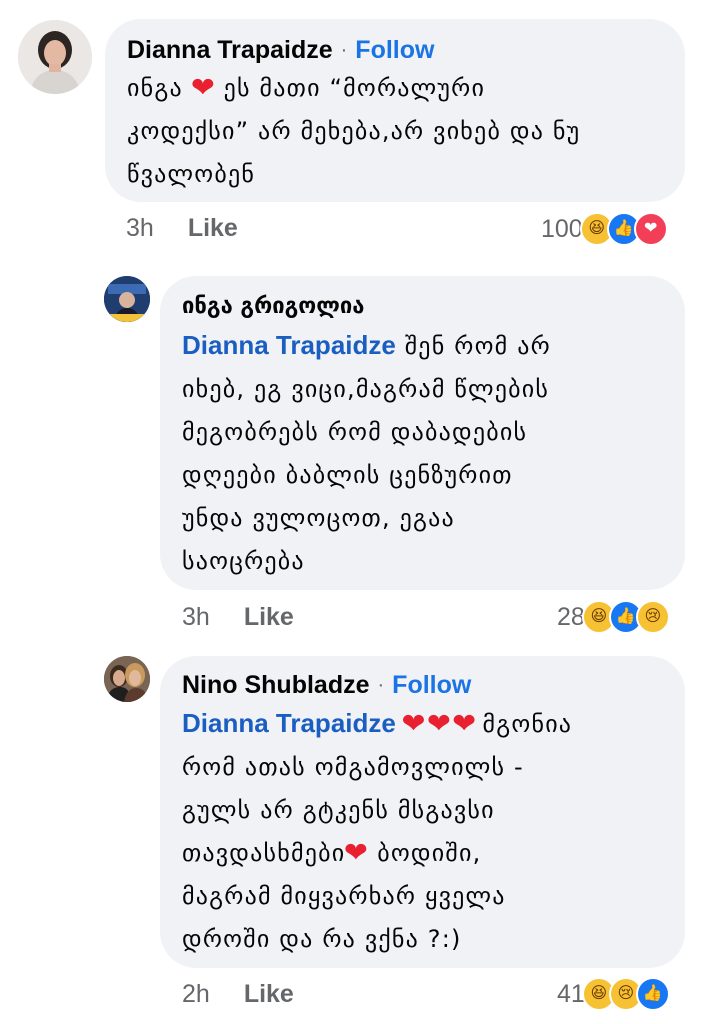 The image size is (707, 1024). Describe the element at coordinates (652, 617) in the screenshot. I see `sad-icon: 😢` at that location.